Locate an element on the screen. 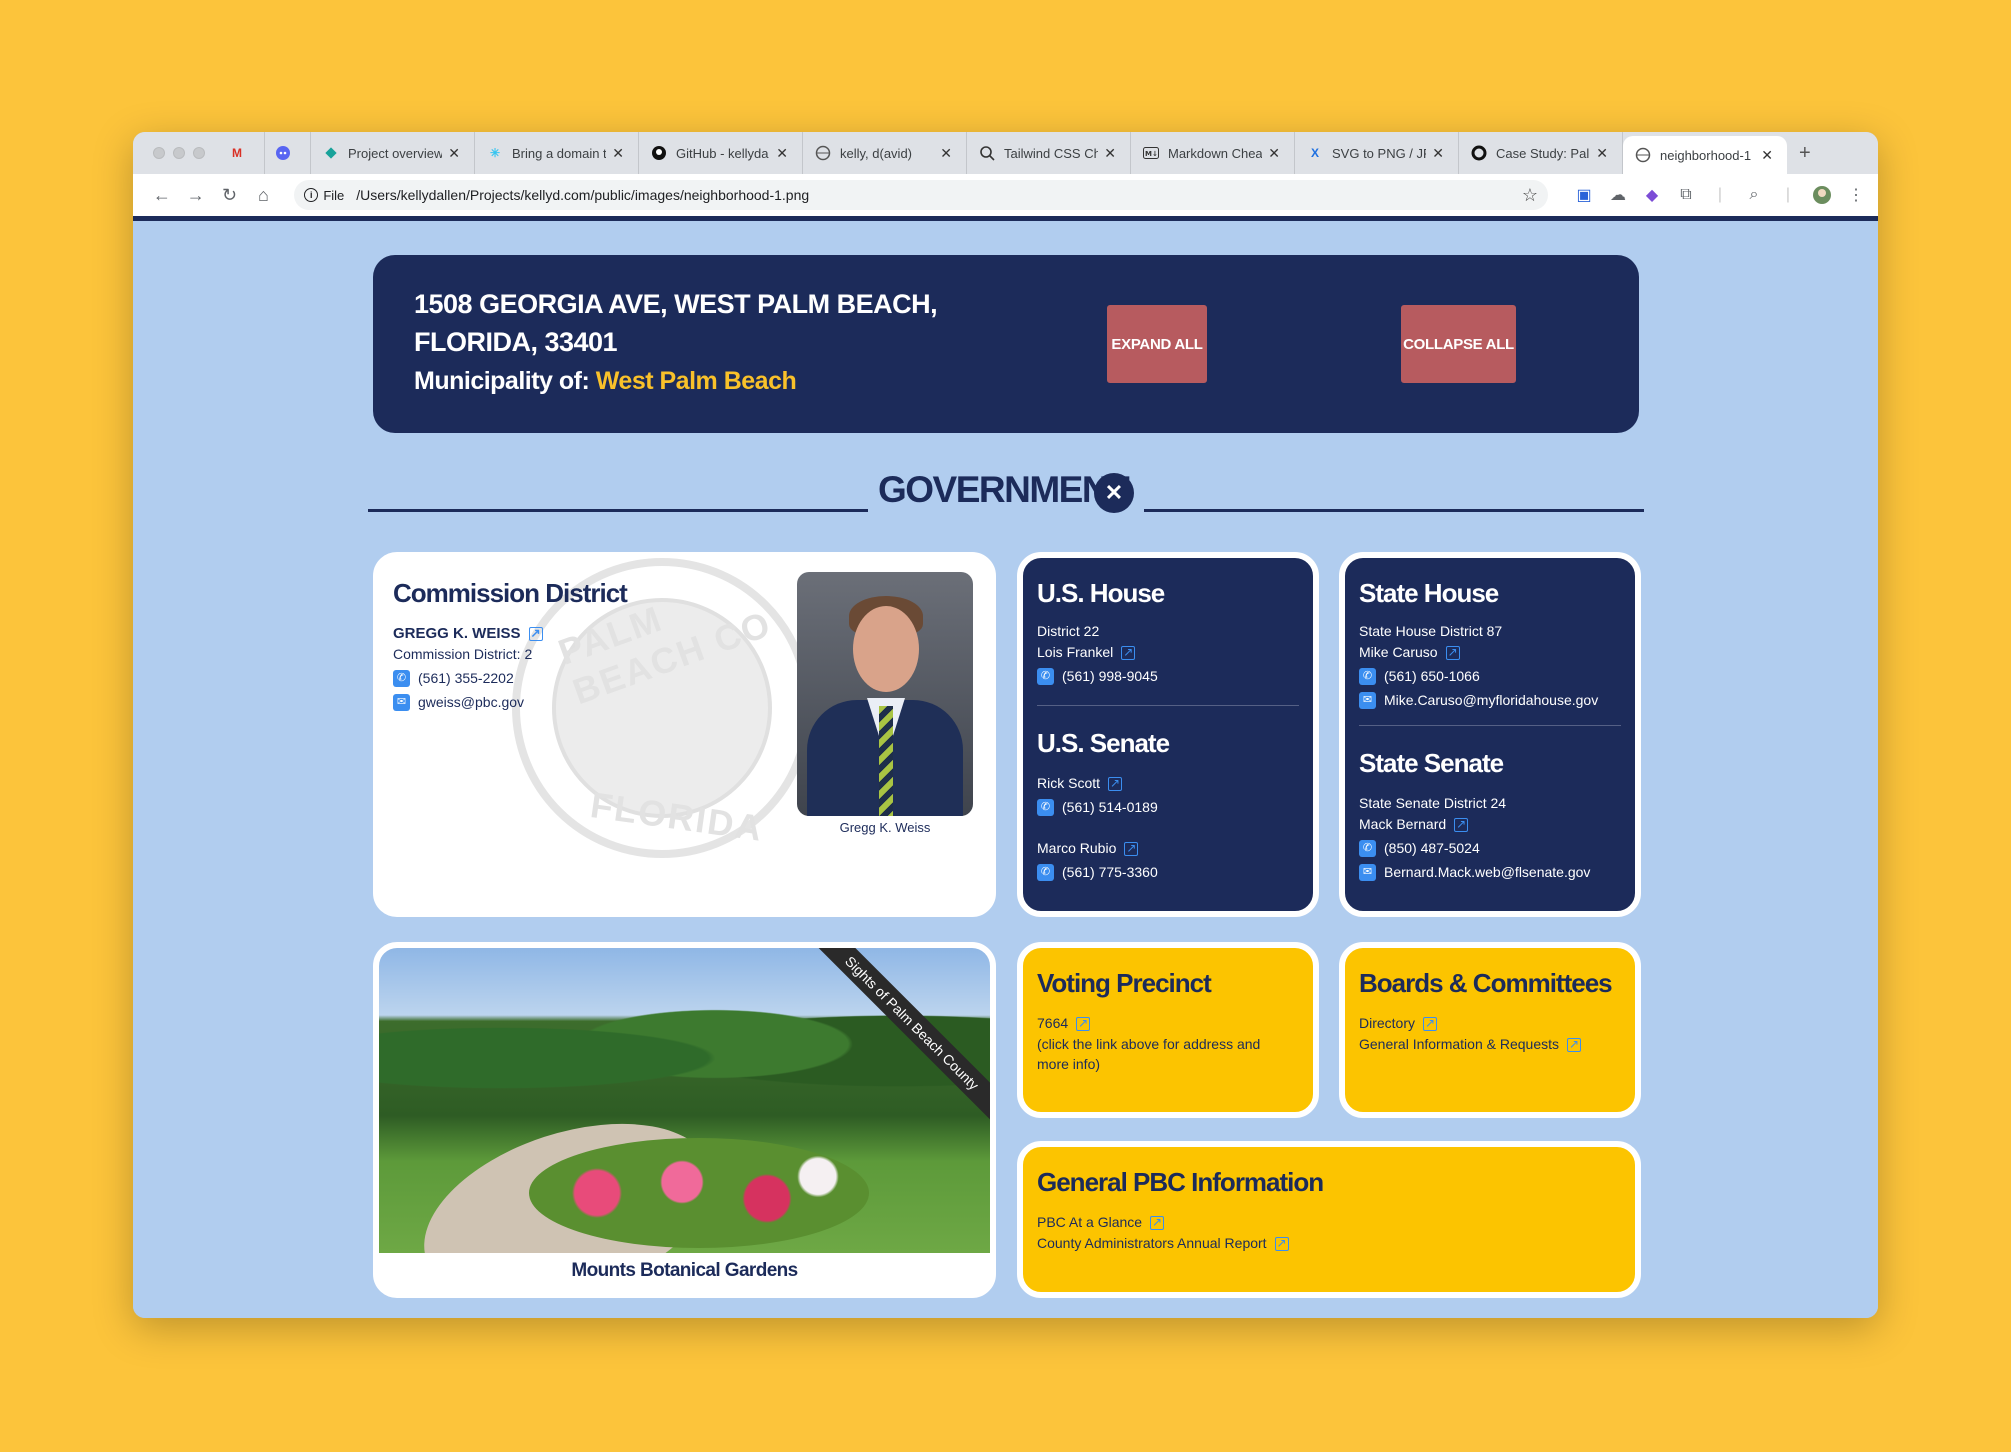 The height and width of the screenshot is (1452, 2011). precinct-link: 7664 ↗ is located at coordinates (1168, 1023).